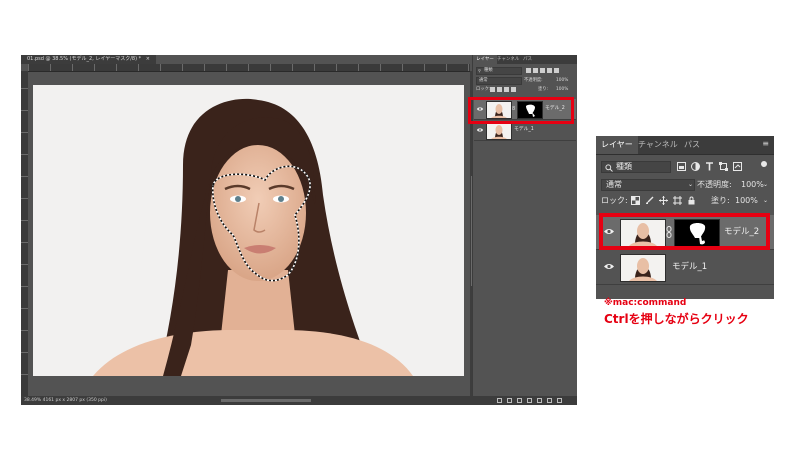 This screenshot has width=800, height=450. What do you see at coordinates (499, 400) in the screenshot?
I see `link-layers-icon` at bounding box center [499, 400].